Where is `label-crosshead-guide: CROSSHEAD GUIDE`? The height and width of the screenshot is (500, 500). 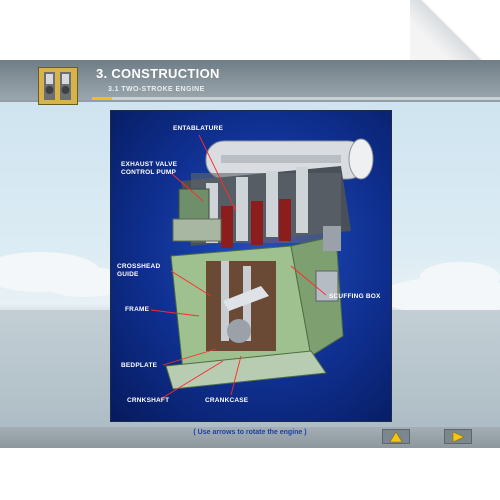 label-crosshead-guide: CROSSHEAD GUIDE is located at coordinates (139, 270).